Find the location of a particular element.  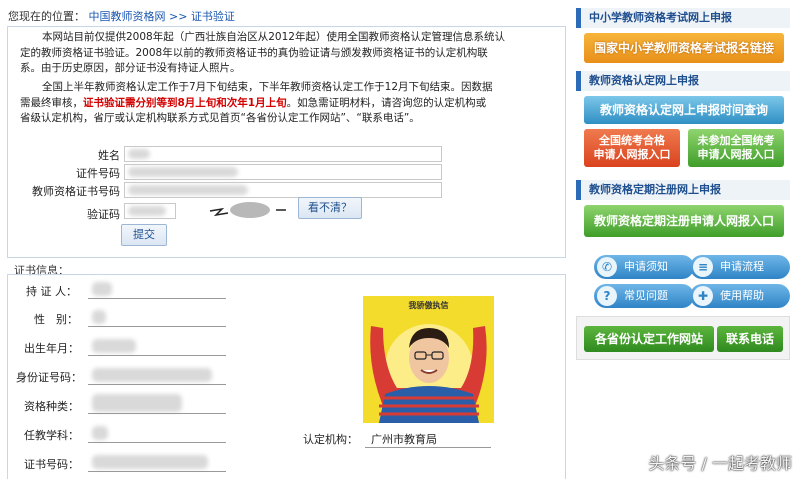

megaphone-icon: ✆ is located at coordinates (607, 267).